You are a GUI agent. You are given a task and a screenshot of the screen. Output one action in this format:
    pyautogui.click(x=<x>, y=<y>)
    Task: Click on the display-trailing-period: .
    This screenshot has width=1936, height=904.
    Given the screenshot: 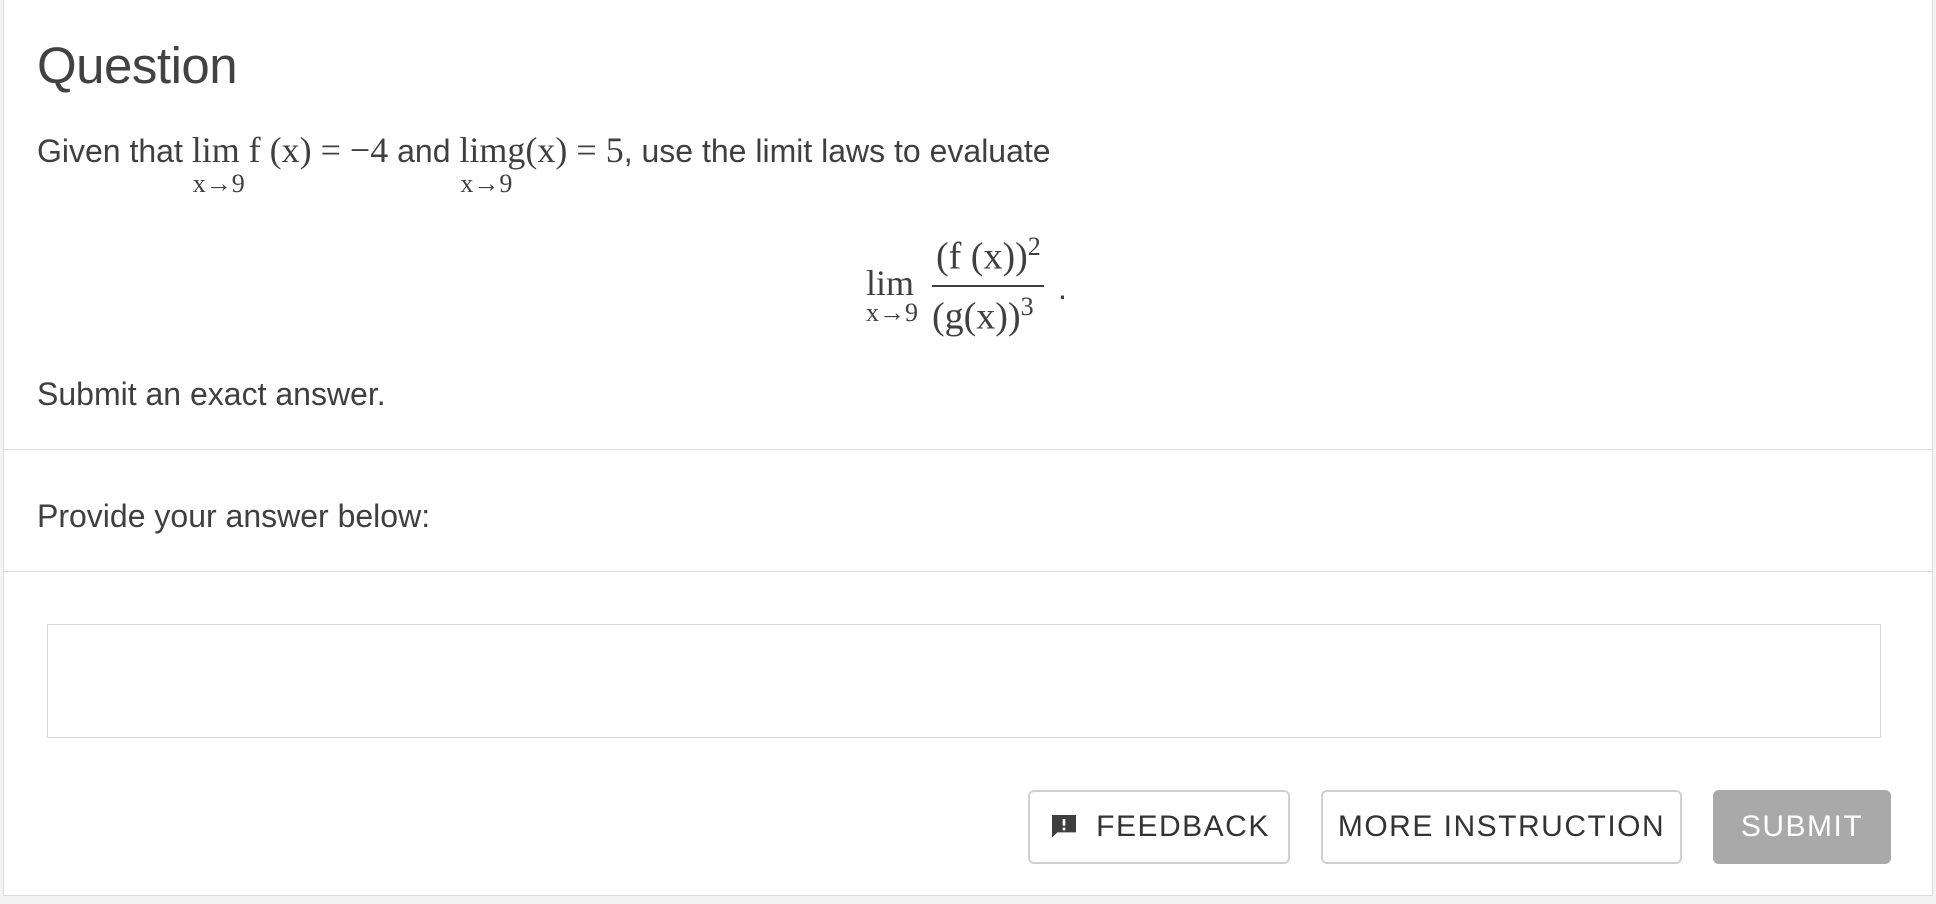 What is the action you would take?
    pyautogui.click(x=1062, y=288)
    